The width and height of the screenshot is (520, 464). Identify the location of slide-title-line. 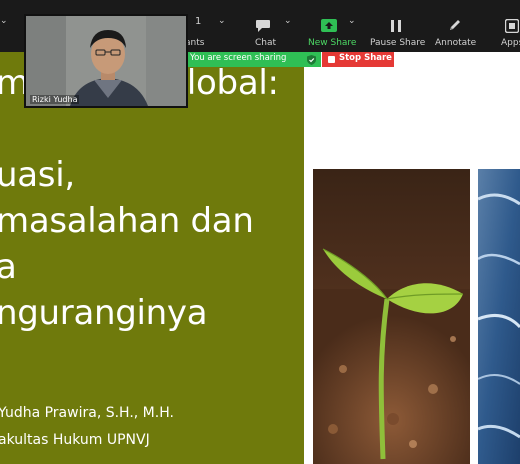
(139, 129).